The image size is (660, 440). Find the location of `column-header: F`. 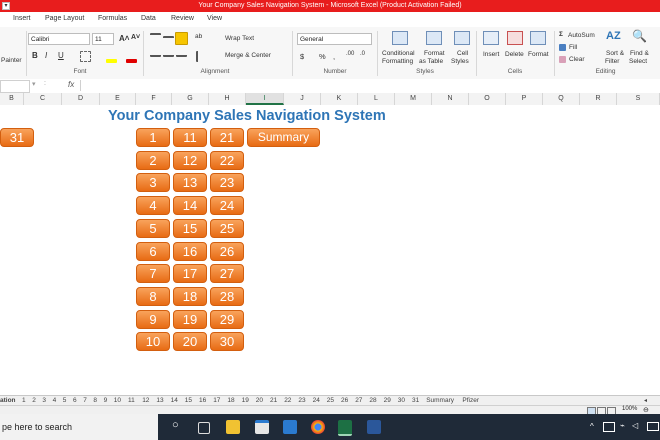

column-header: F is located at coordinates (154, 99).